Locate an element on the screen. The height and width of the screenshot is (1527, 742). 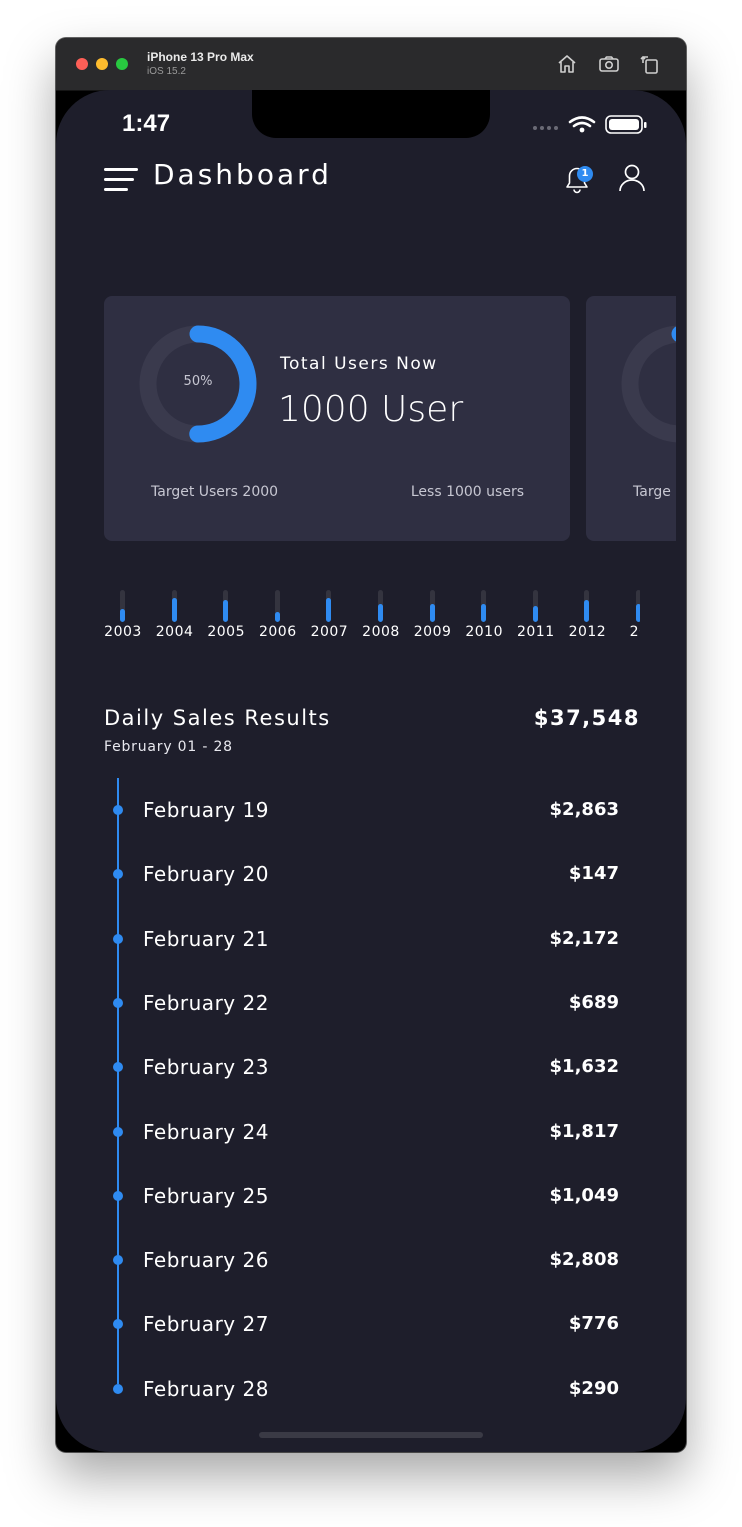
sales-row-amount: $689 is located at coordinates (593, 1002).